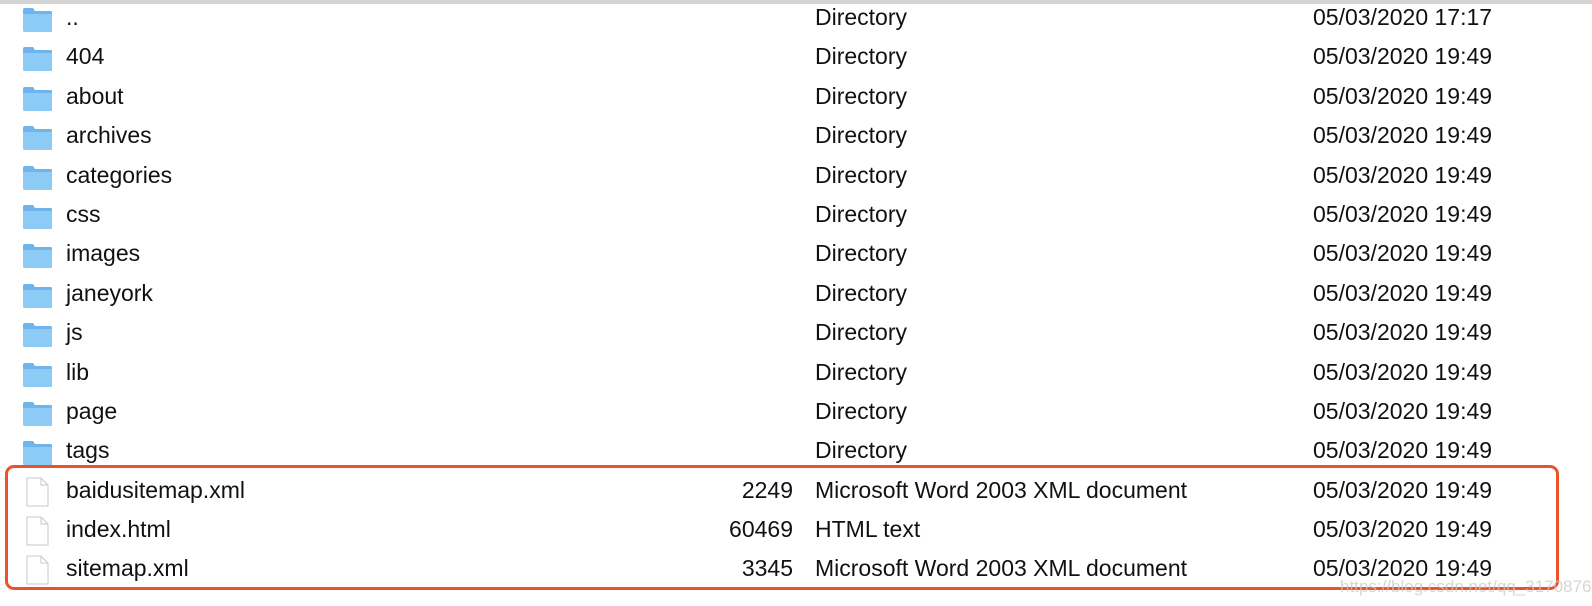  What do you see at coordinates (796, 411) in the screenshot?
I see `file-row: page Directory 05/03/2020 19:49` at bounding box center [796, 411].